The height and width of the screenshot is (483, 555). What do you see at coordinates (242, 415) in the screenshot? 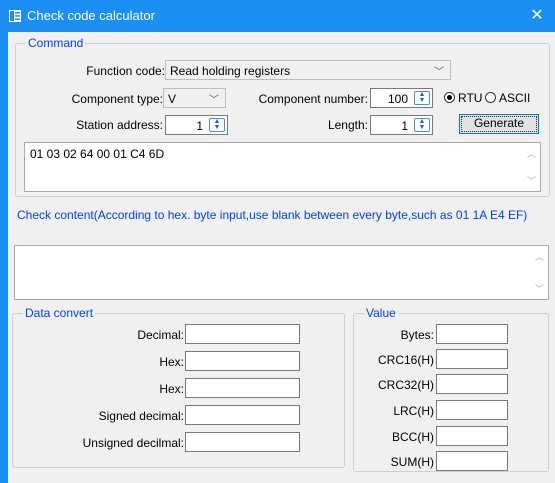
I see `signed-decimal-field` at bounding box center [242, 415].